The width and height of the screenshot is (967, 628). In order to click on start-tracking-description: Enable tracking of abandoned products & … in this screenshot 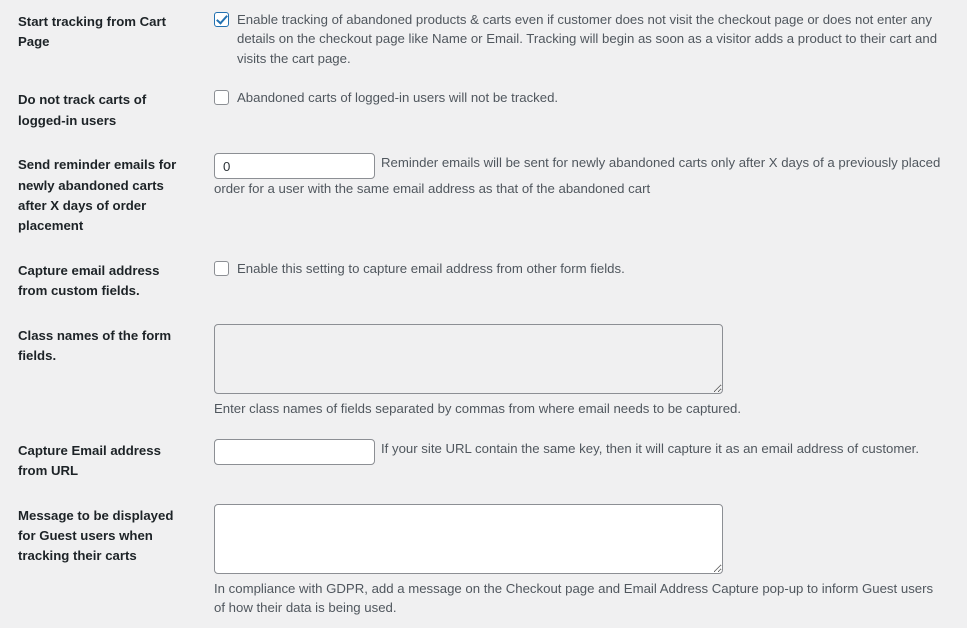, I will do `click(587, 39)`.